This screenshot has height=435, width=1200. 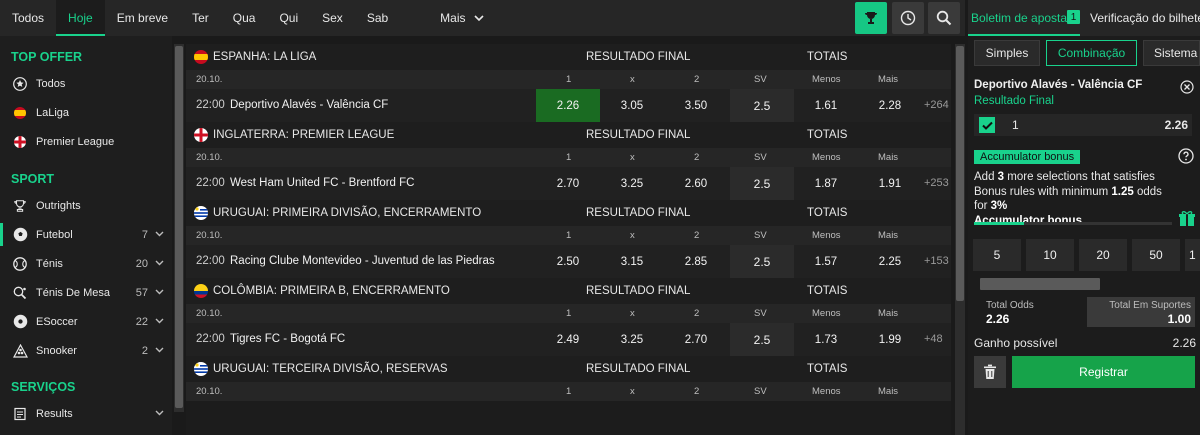 I want to click on odd-button-menos: 1.57, so click(x=826, y=261).